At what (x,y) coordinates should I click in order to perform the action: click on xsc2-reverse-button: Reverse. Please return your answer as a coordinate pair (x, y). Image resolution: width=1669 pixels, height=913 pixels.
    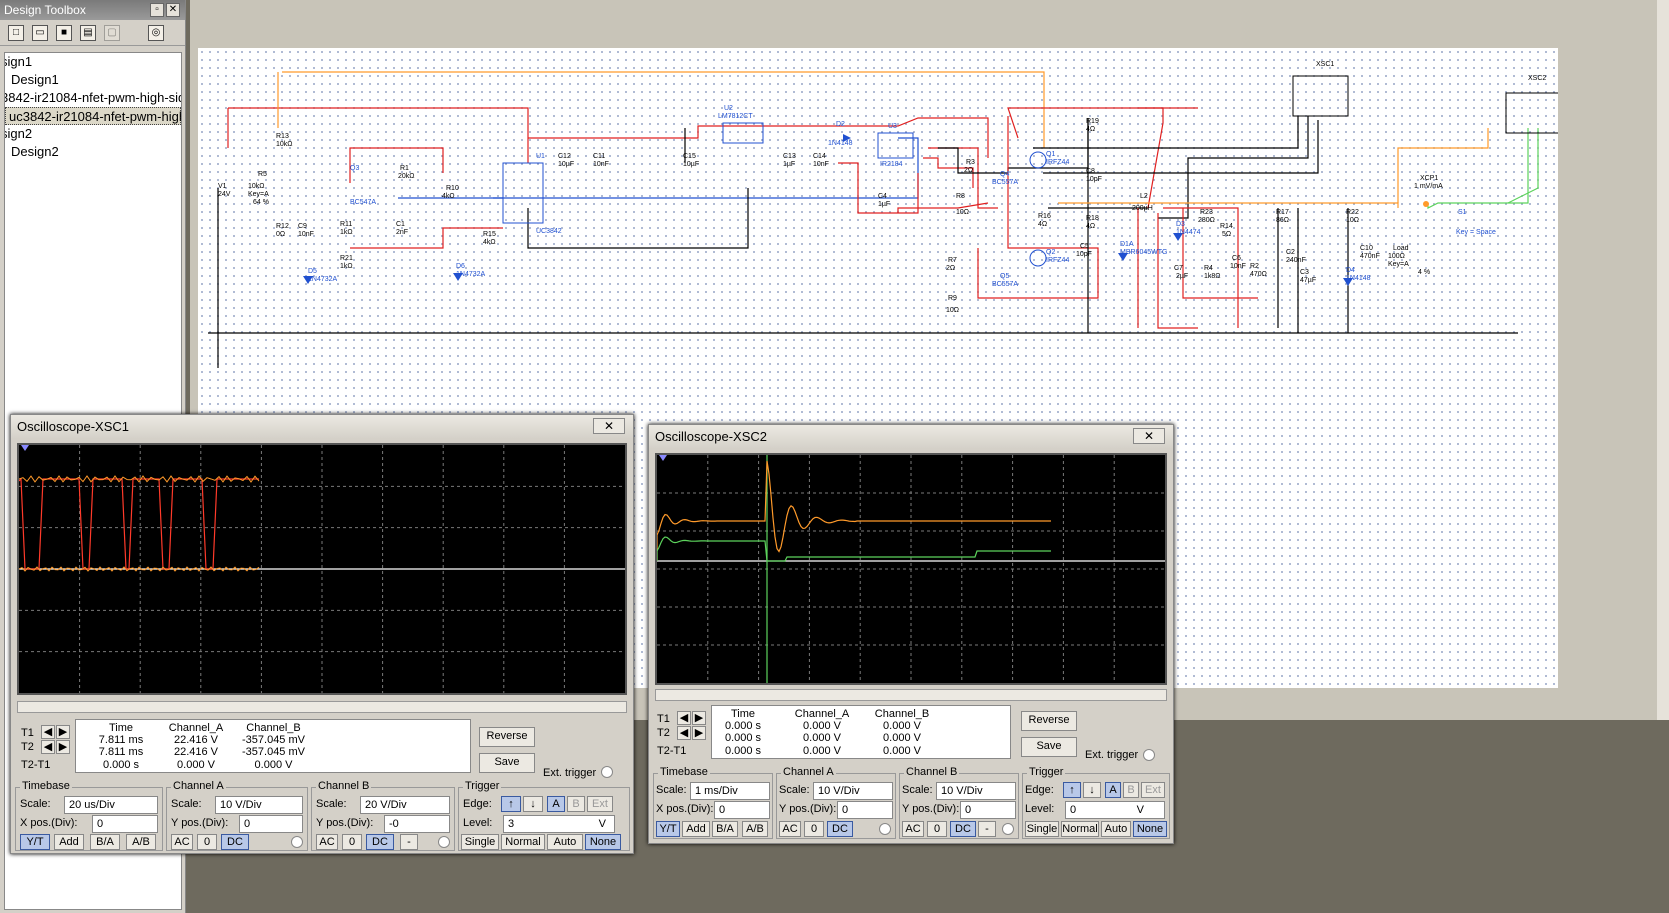
    Looking at the image, I should click on (1049, 721).